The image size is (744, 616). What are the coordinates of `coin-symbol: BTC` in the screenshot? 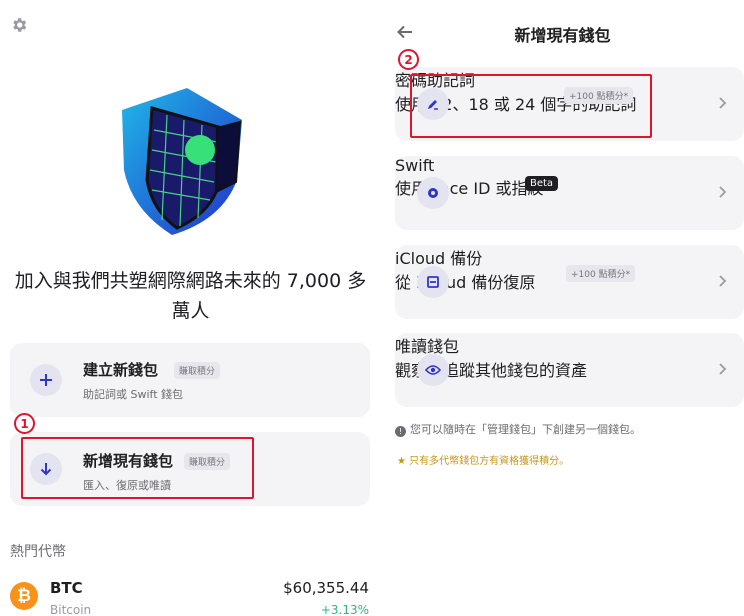 It's located at (66, 588).